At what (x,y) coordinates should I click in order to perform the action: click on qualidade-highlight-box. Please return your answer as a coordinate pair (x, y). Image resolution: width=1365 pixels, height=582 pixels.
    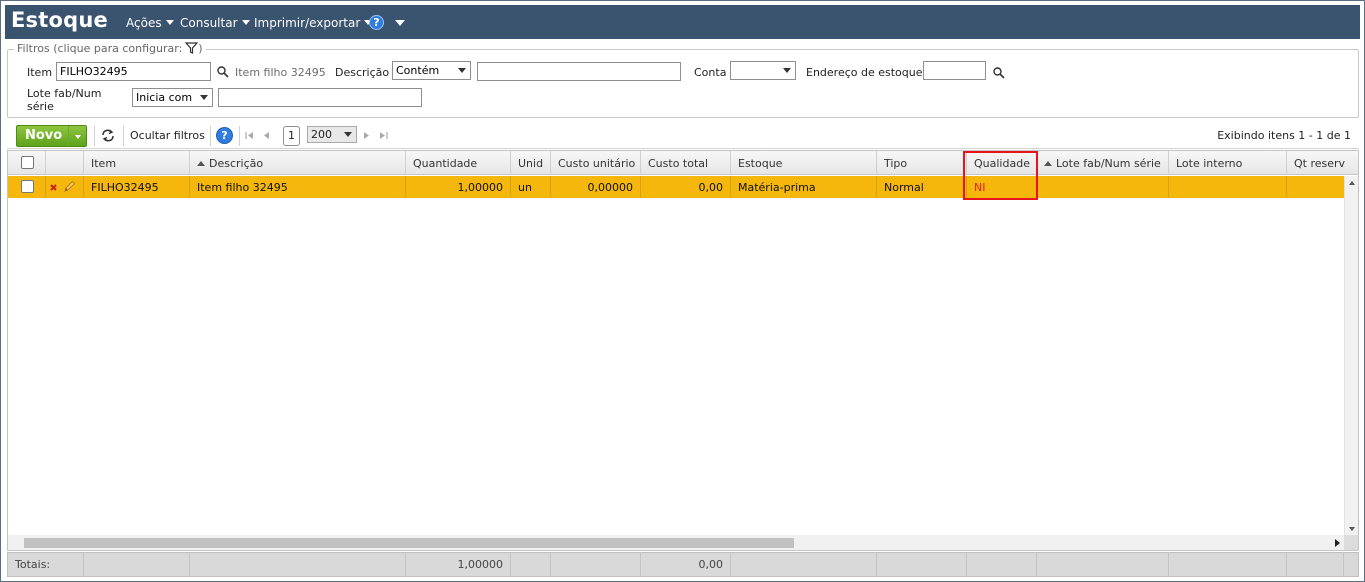
    Looking at the image, I should click on (1000, 175).